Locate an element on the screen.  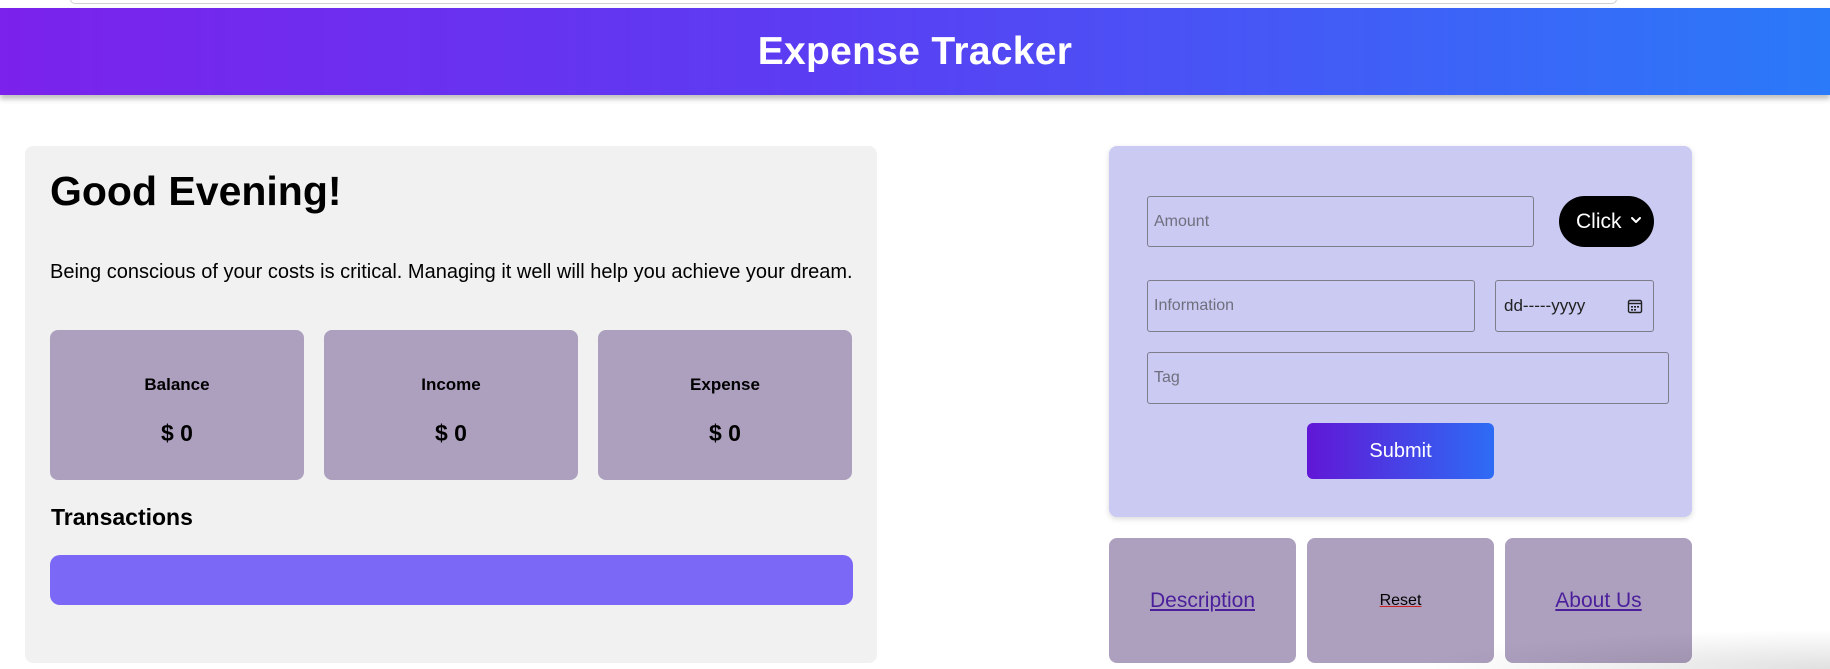
date-input: dd-----yyyy is located at coordinates (1574, 306).